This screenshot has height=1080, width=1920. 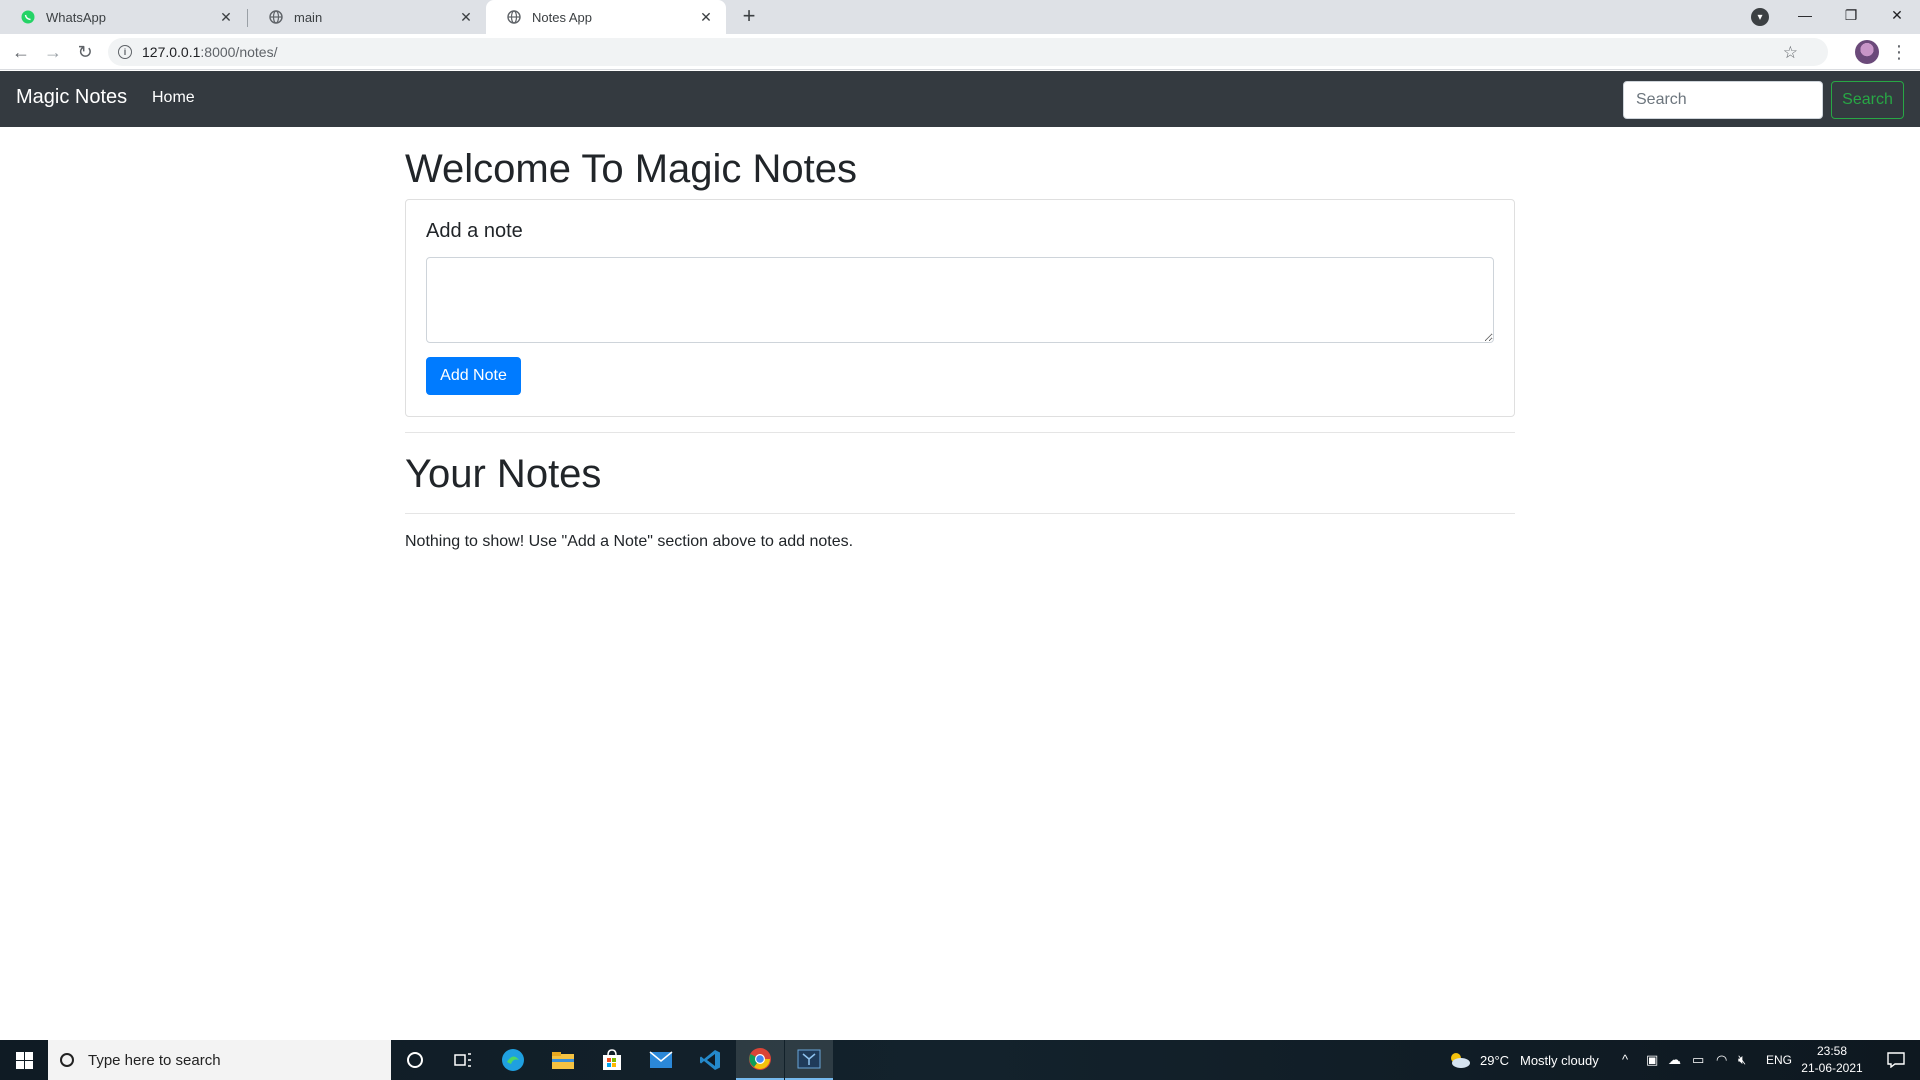 What do you see at coordinates (53, 52) in the screenshot?
I see `forward-icon: →` at bounding box center [53, 52].